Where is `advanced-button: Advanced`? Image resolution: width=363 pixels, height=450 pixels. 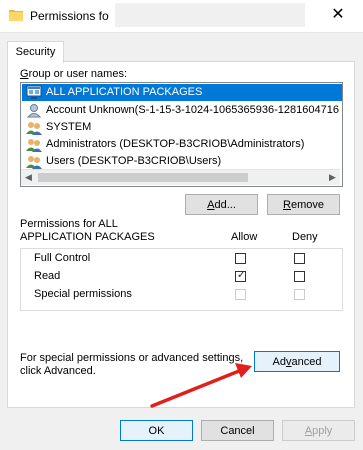
advanced-button: Advanced is located at coordinates (297, 361).